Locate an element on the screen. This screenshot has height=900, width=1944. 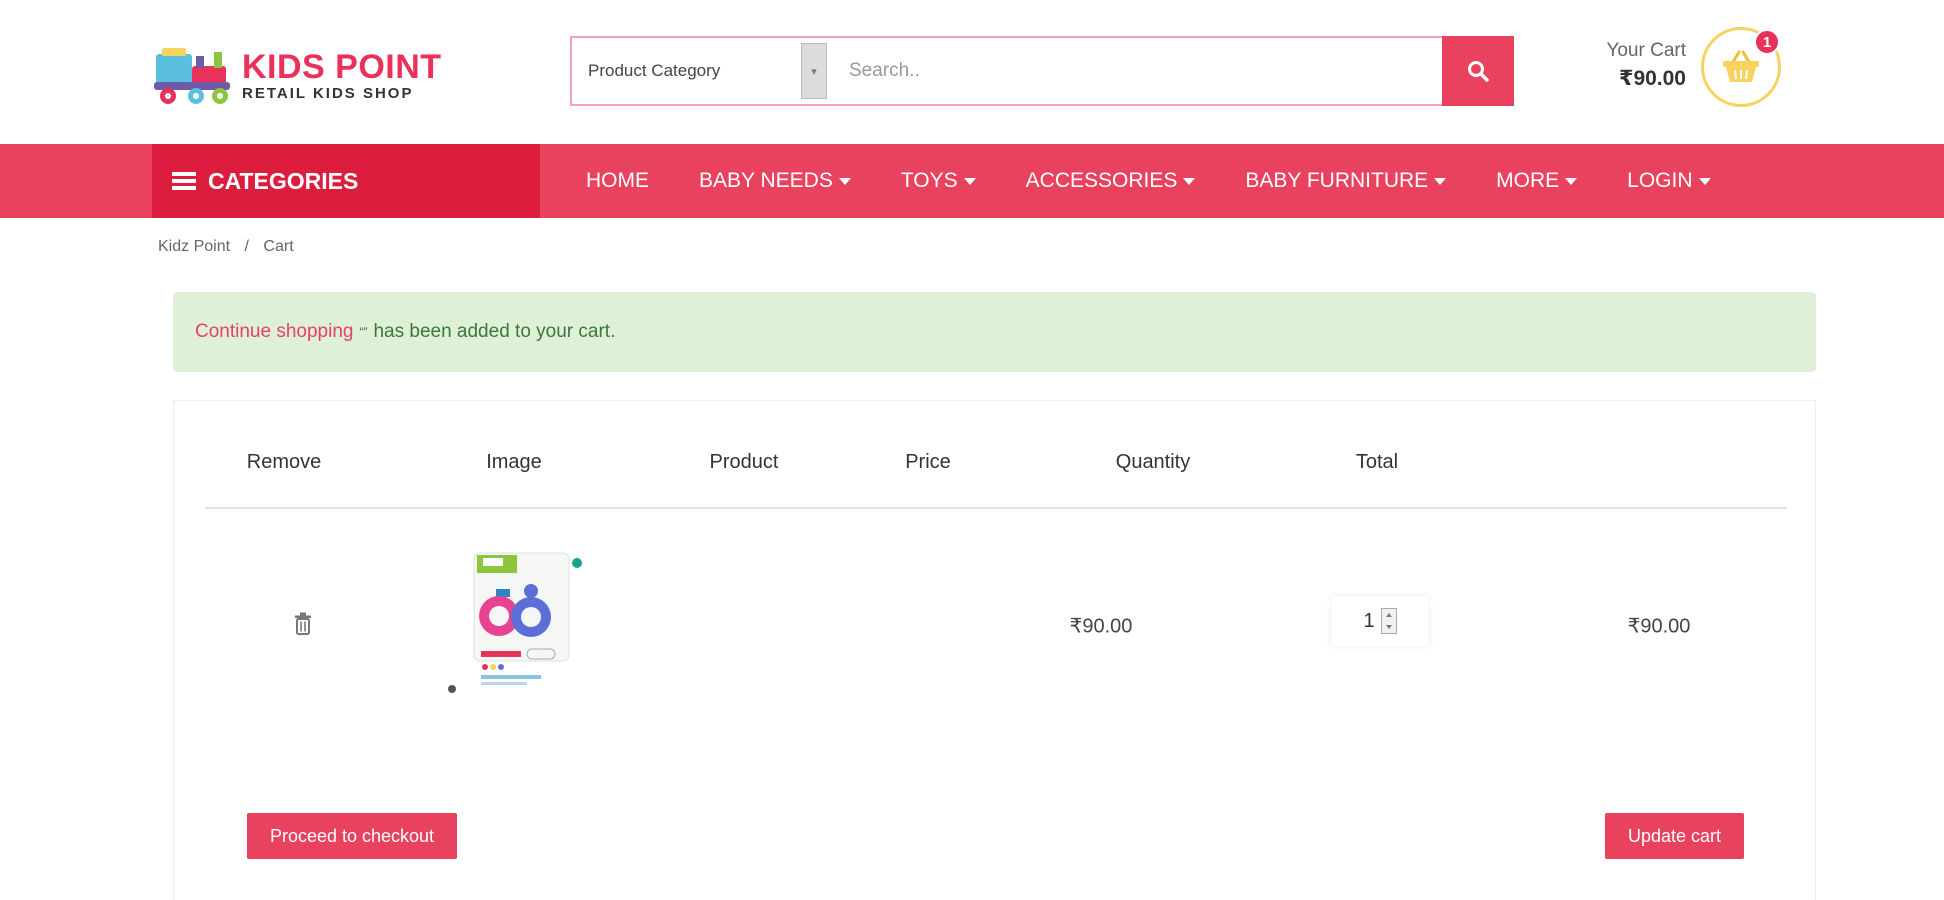
quantity-stepper: 1 is located at coordinates (1380, 621).